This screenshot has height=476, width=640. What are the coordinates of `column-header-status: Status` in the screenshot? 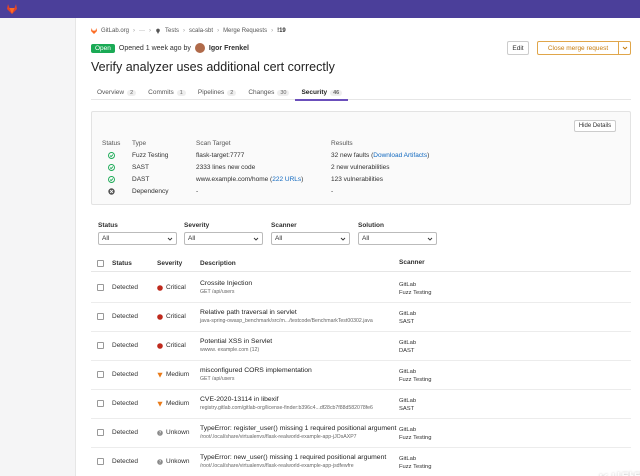 It's located at (111, 143).